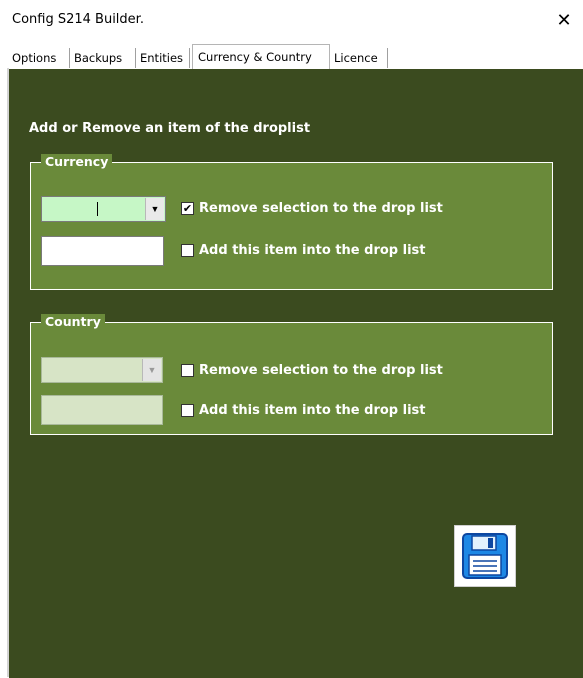 The image size is (583, 678). I want to click on currency-remove-checkbox-row: ✔ Remove selection to the drop list, so click(312, 208).